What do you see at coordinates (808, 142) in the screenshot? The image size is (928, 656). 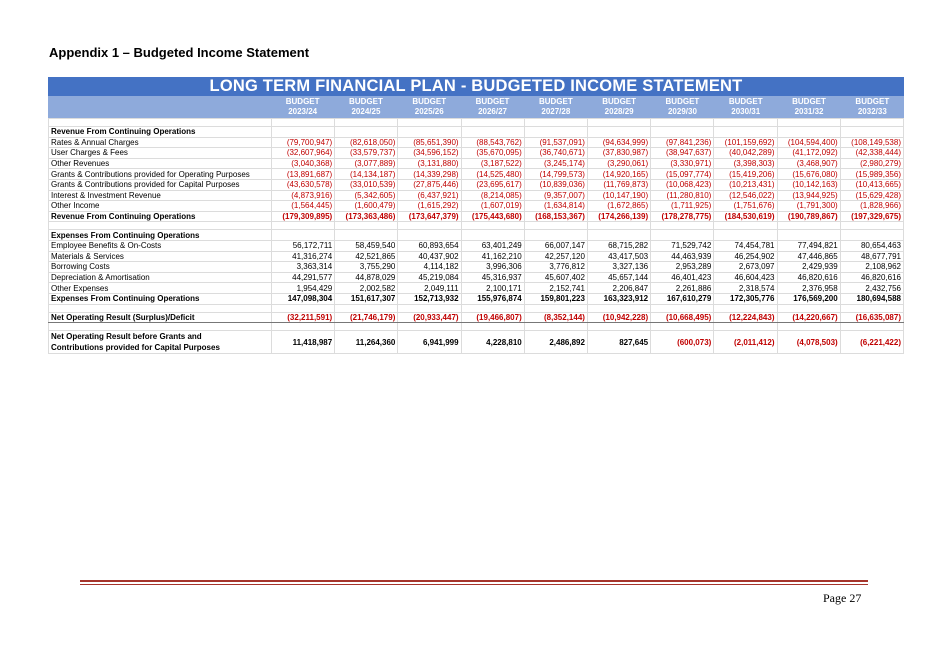 I see `value-cell: (104,594,400)` at bounding box center [808, 142].